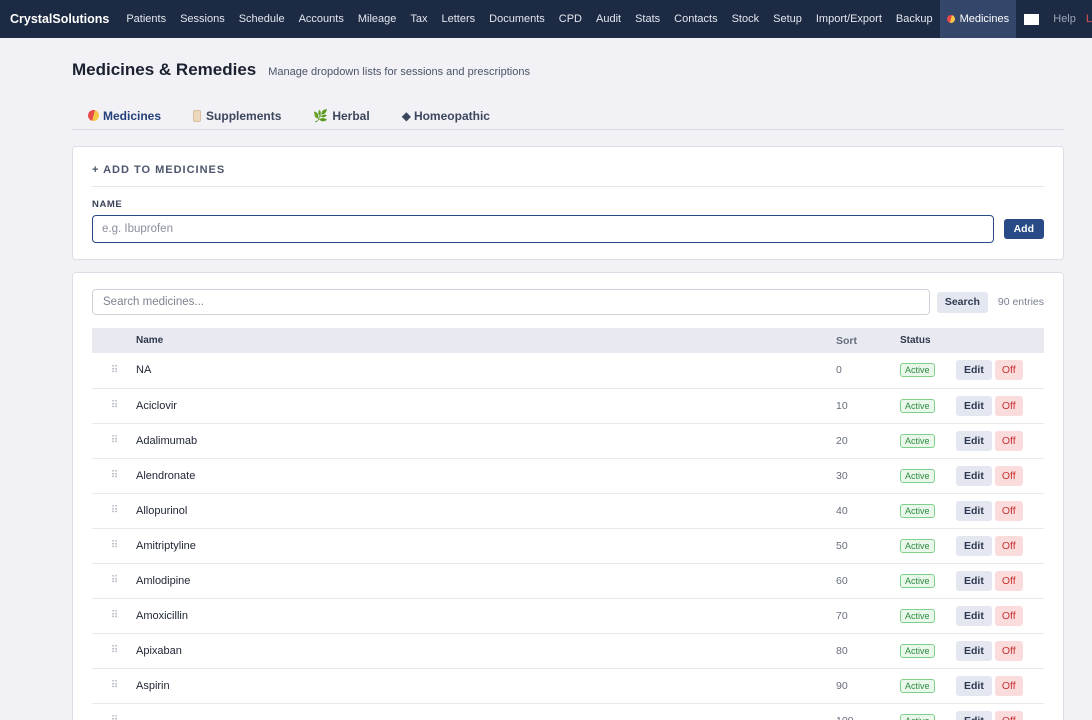  What do you see at coordinates (1032, 19) in the screenshot?
I see `white-swatch` at bounding box center [1032, 19].